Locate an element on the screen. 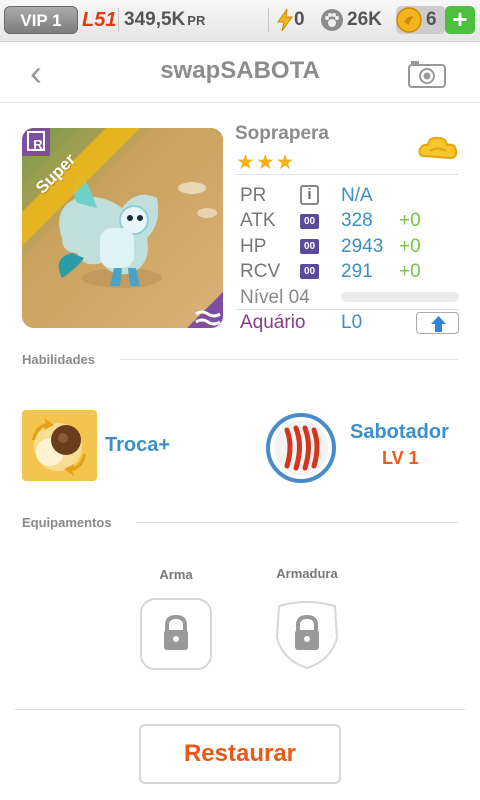 This screenshot has height=800, width=480. monster-illustration is located at coordinates (122, 228).